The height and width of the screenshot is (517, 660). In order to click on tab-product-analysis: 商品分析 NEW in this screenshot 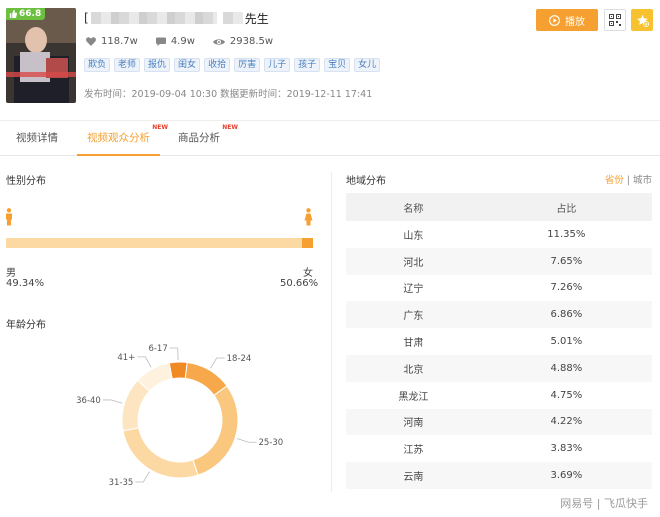, I will do `click(203, 138)`.